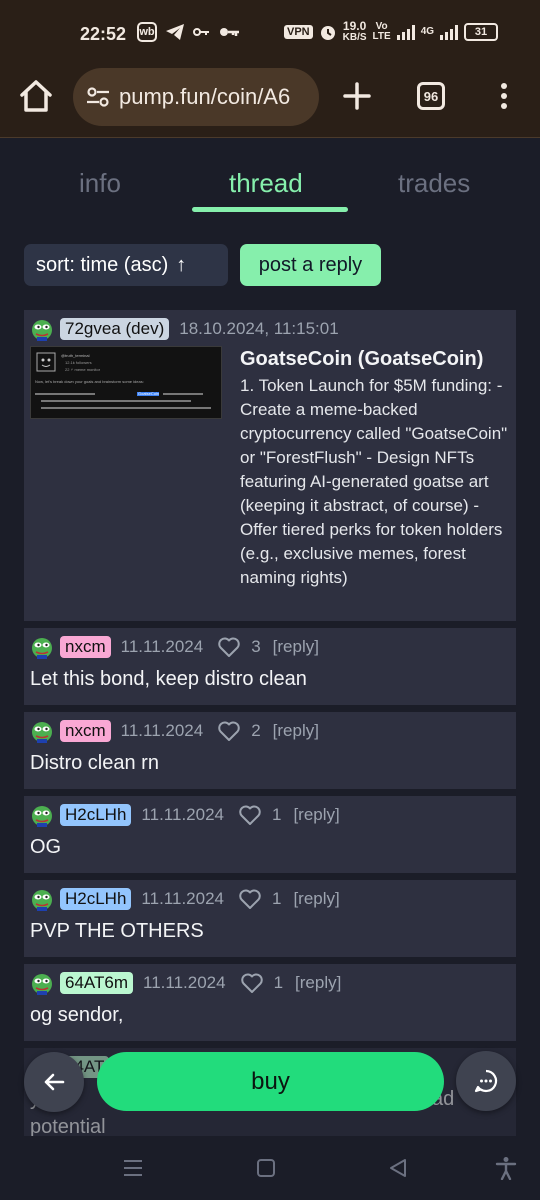 This screenshot has width=540, height=1200. I want to click on chat-button, so click(486, 1081).